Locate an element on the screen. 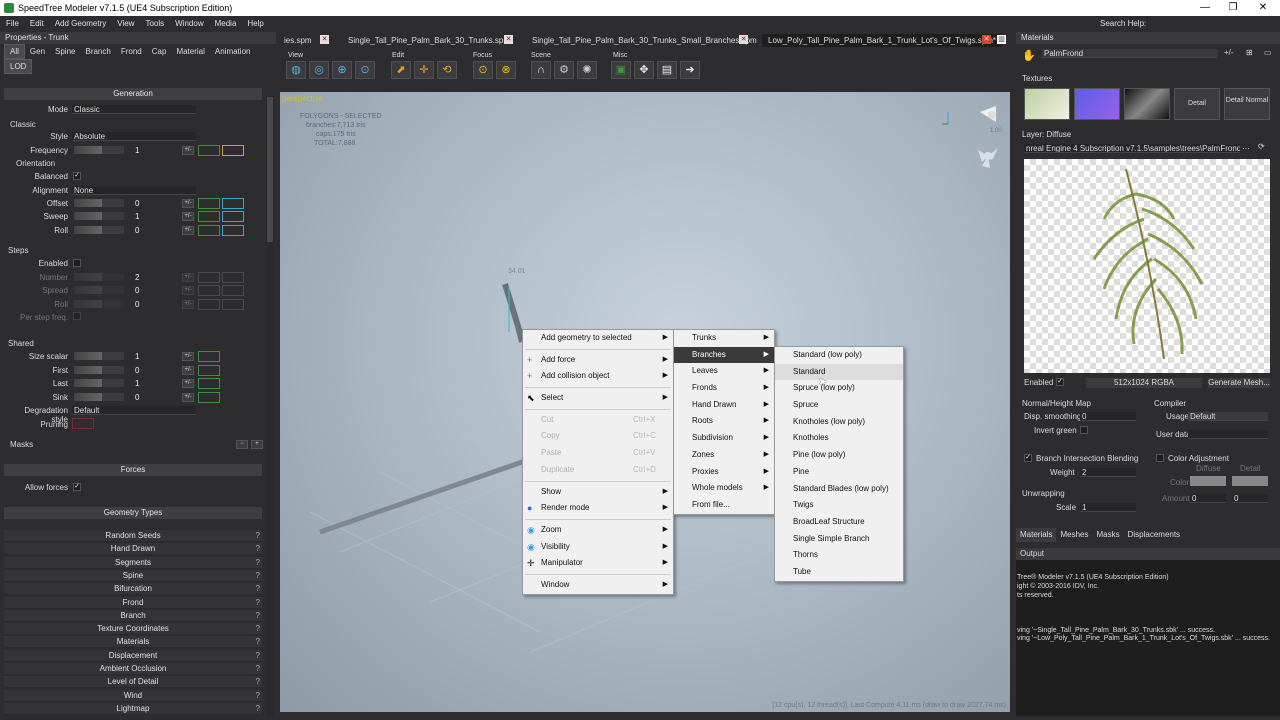 This screenshot has height=720, width=1280. list-item: Displacement? is located at coordinates (133, 656).